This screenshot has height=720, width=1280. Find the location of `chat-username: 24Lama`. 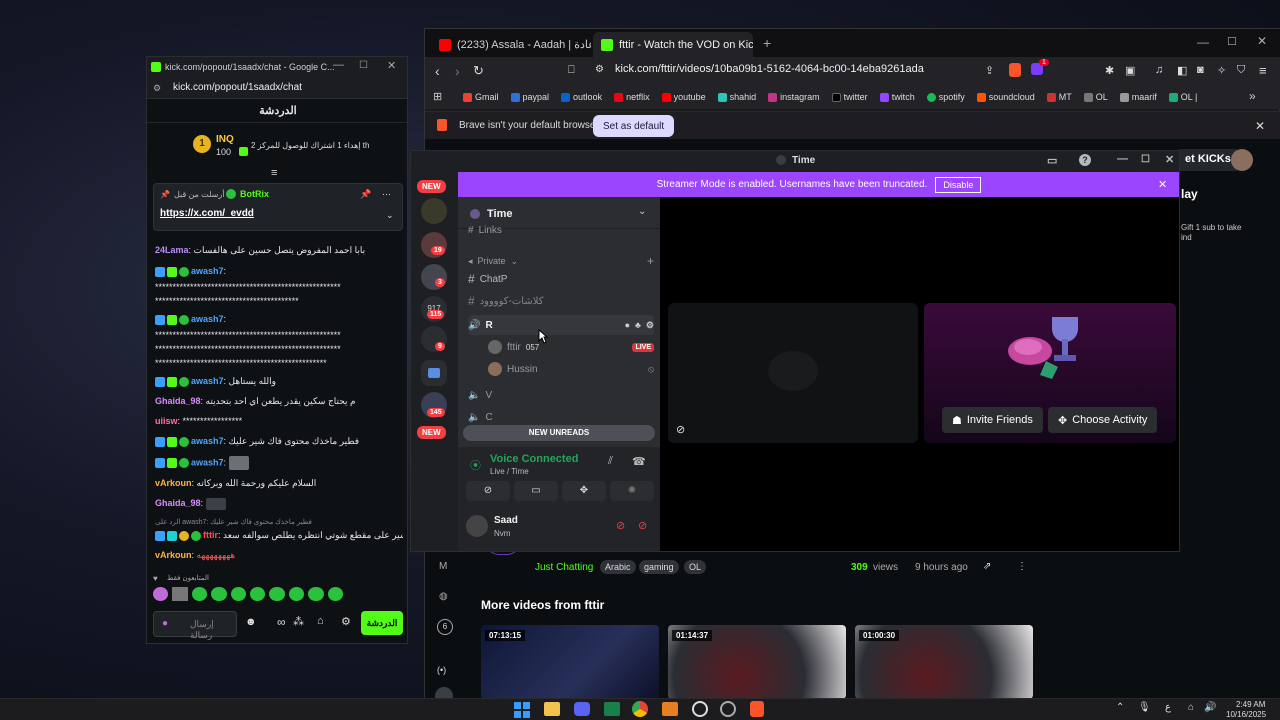

chat-username: 24Lama is located at coordinates (172, 250).